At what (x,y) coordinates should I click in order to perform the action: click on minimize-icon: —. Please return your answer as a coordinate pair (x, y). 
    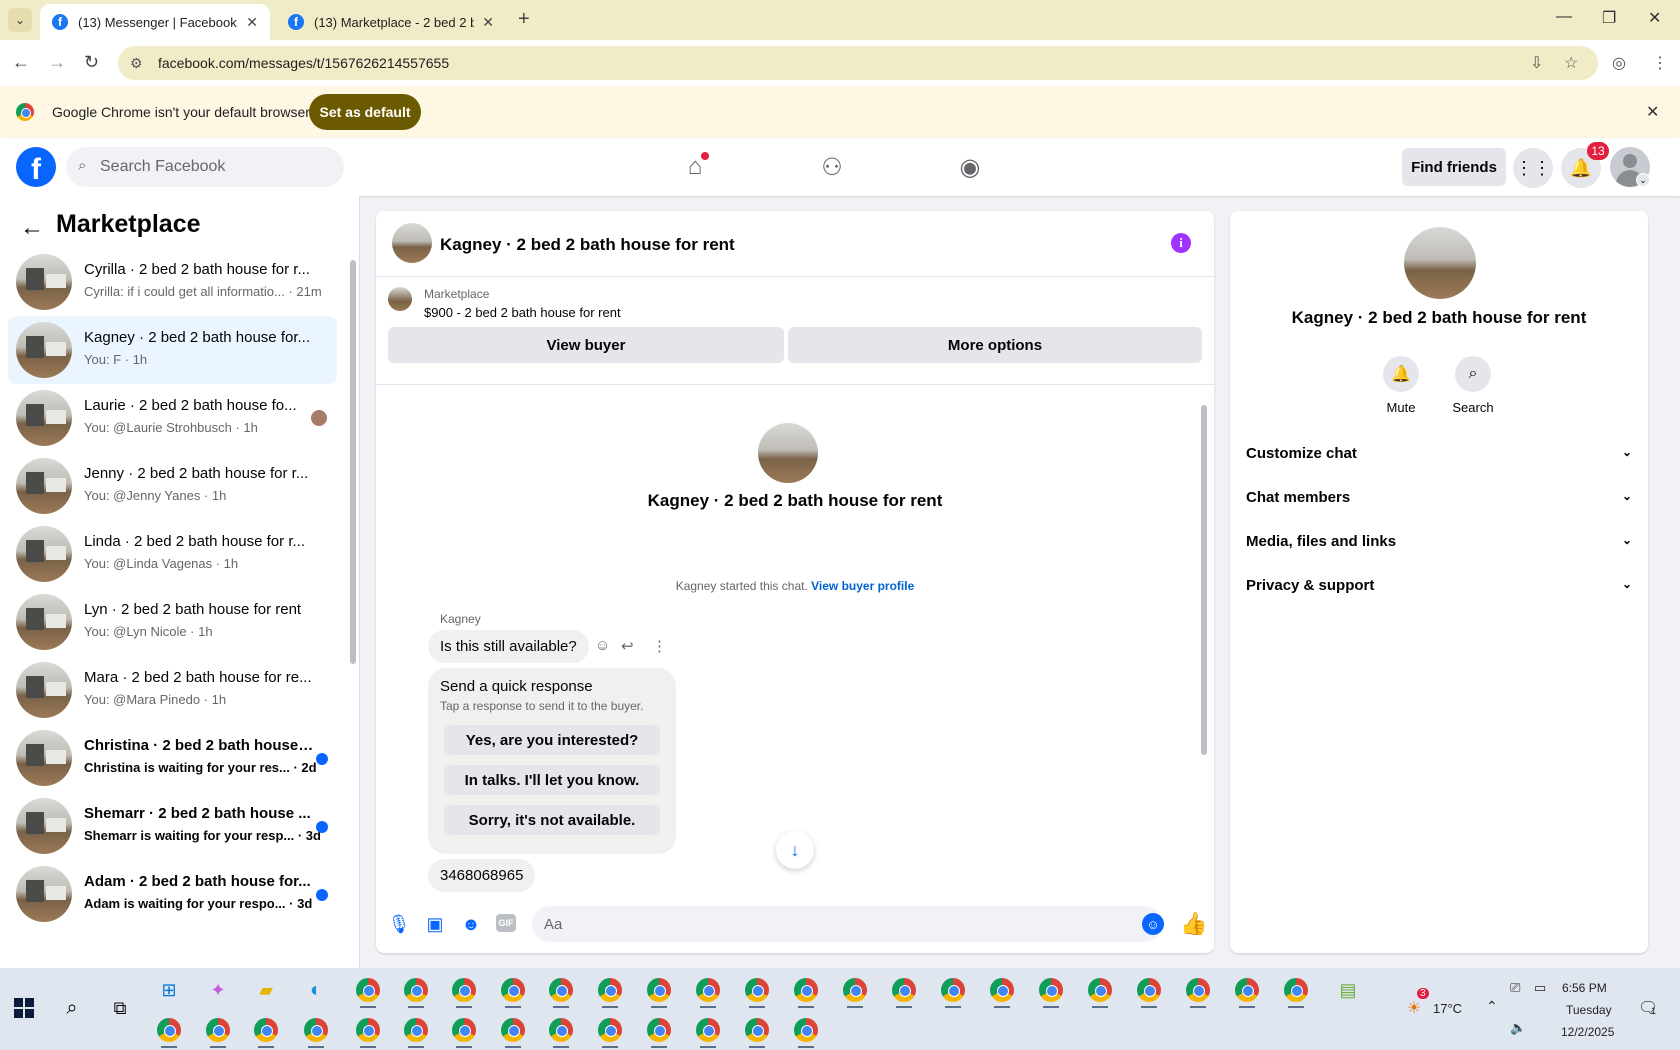
    Looking at the image, I should click on (1564, 17).